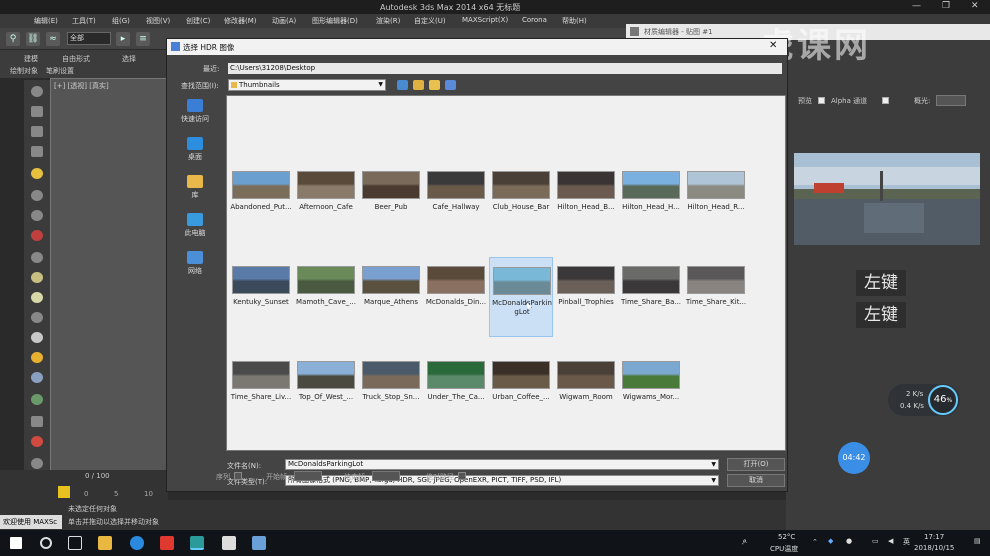  Describe the element at coordinates (386, 476) in the screenshot. I see `end-frame-spinner` at that location.